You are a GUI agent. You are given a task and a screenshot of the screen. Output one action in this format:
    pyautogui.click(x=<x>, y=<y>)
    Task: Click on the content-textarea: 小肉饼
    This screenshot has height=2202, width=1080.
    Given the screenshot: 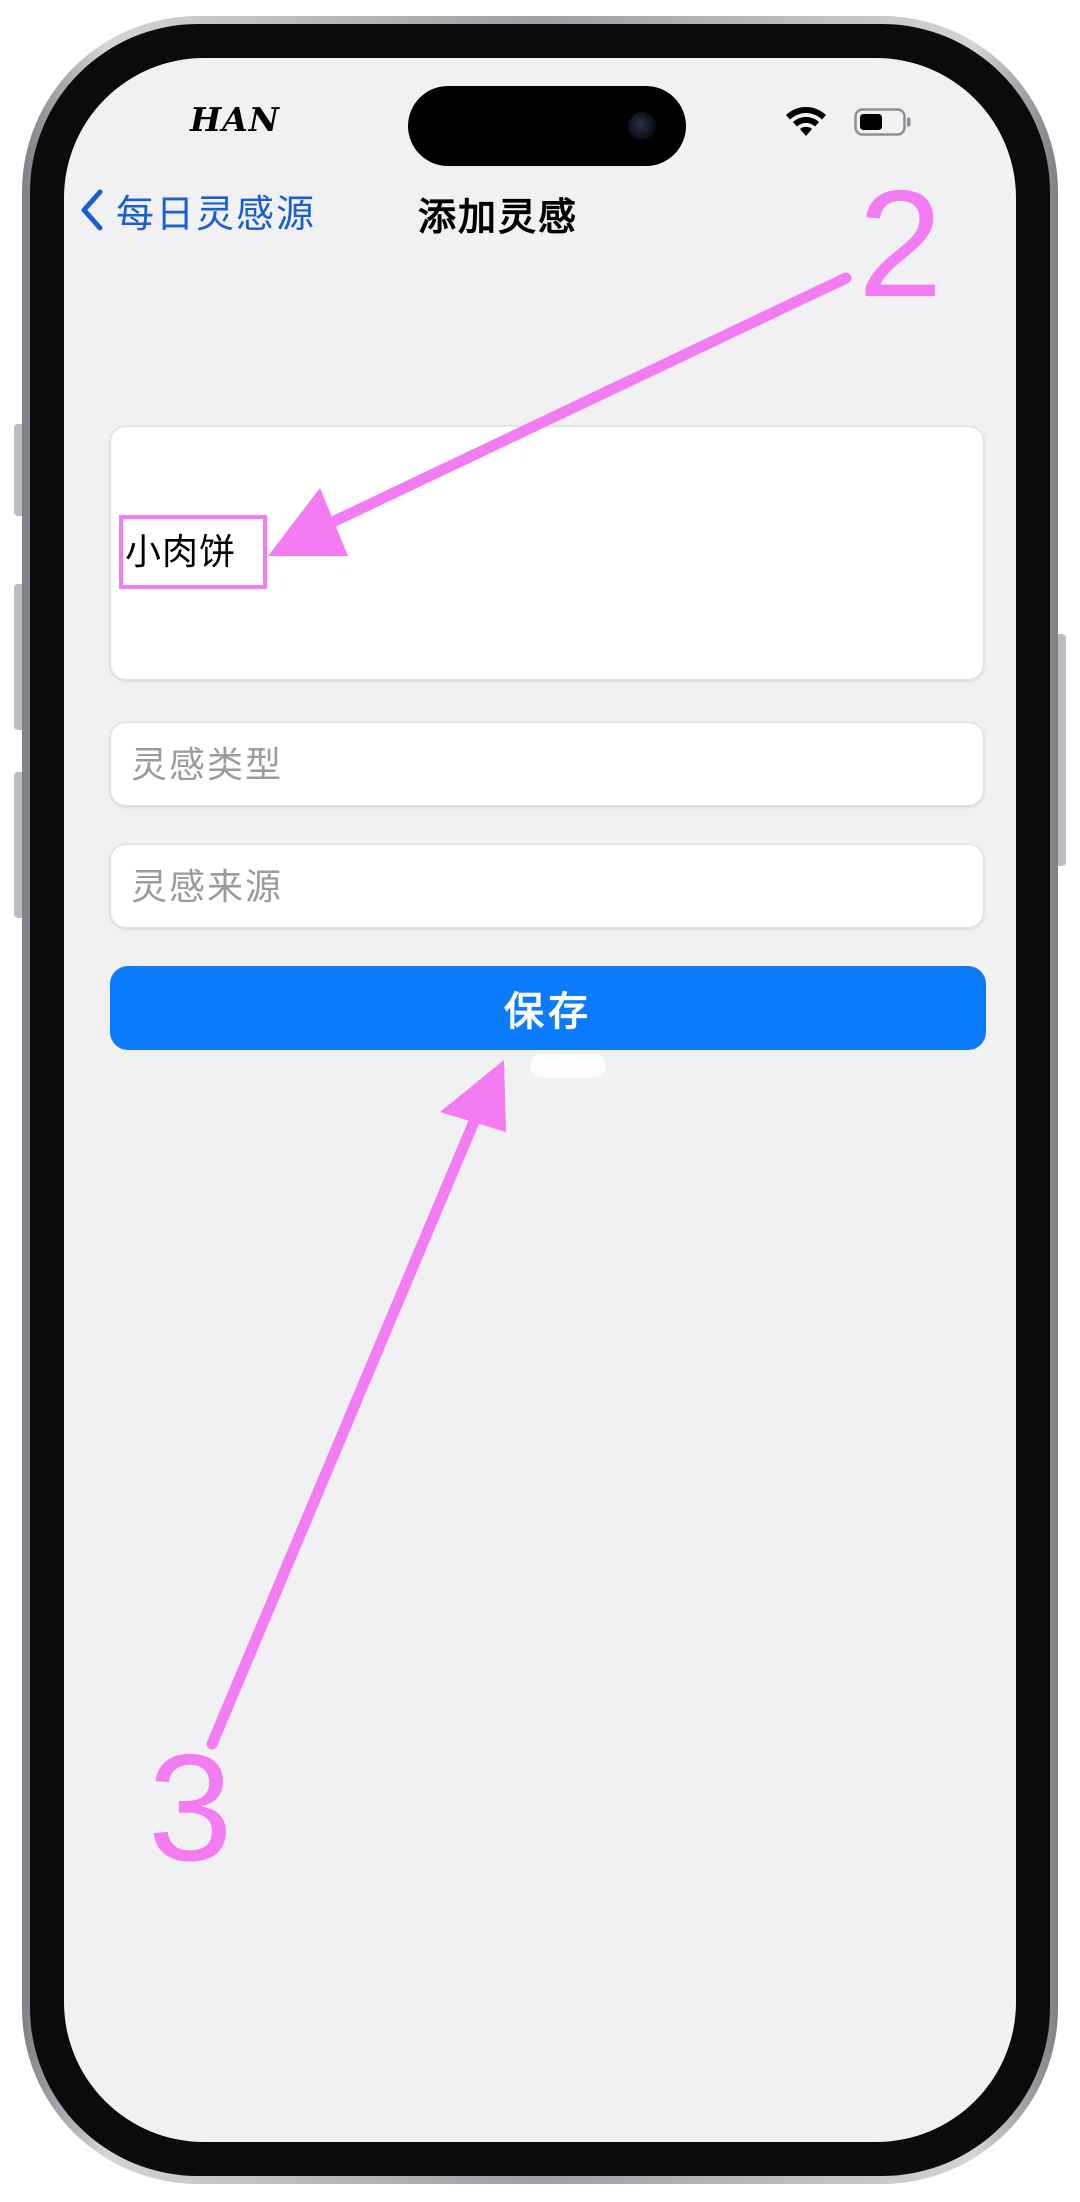 What is the action you would take?
    pyautogui.click(x=547, y=553)
    